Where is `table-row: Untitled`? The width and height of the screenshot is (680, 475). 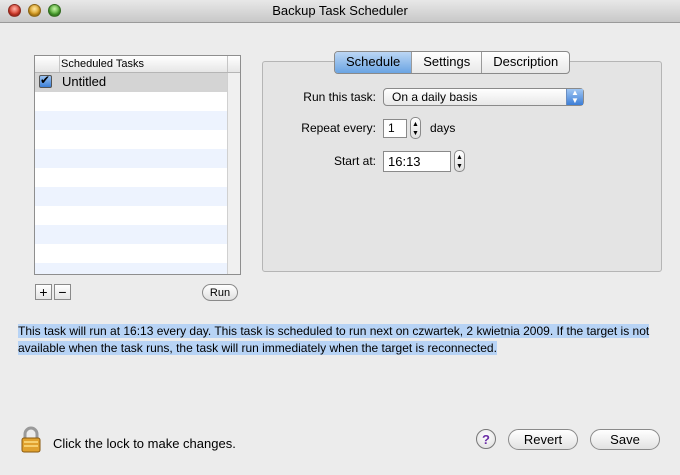
table-row: Untitled is located at coordinates (131, 82).